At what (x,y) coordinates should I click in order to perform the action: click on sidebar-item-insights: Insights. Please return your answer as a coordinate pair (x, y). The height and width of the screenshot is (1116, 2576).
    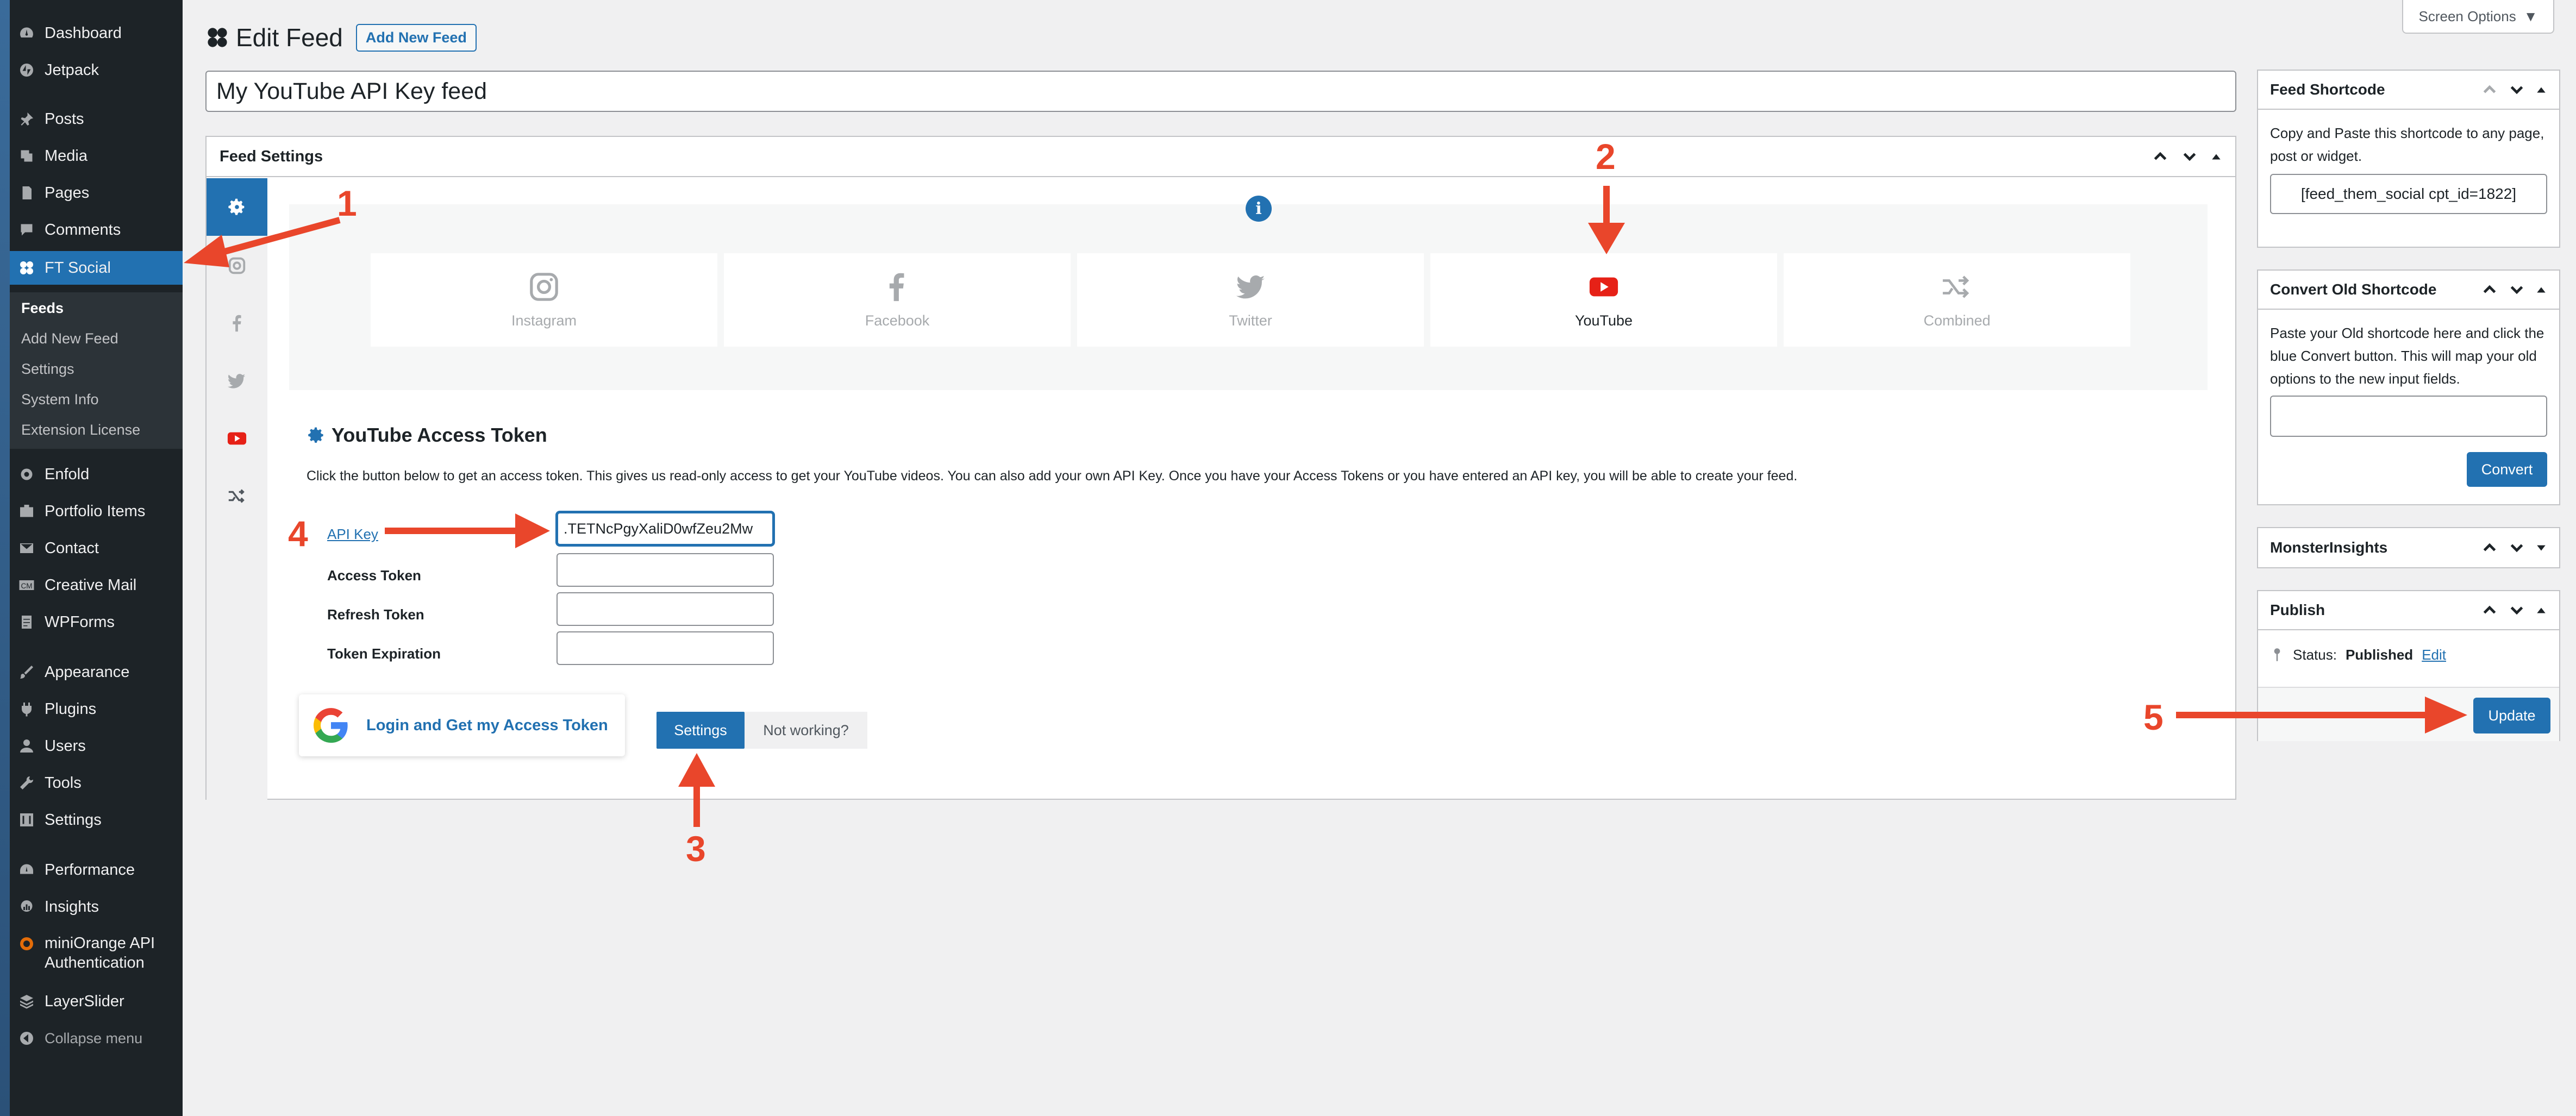
    Looking at the image, I should click on (96, 907).